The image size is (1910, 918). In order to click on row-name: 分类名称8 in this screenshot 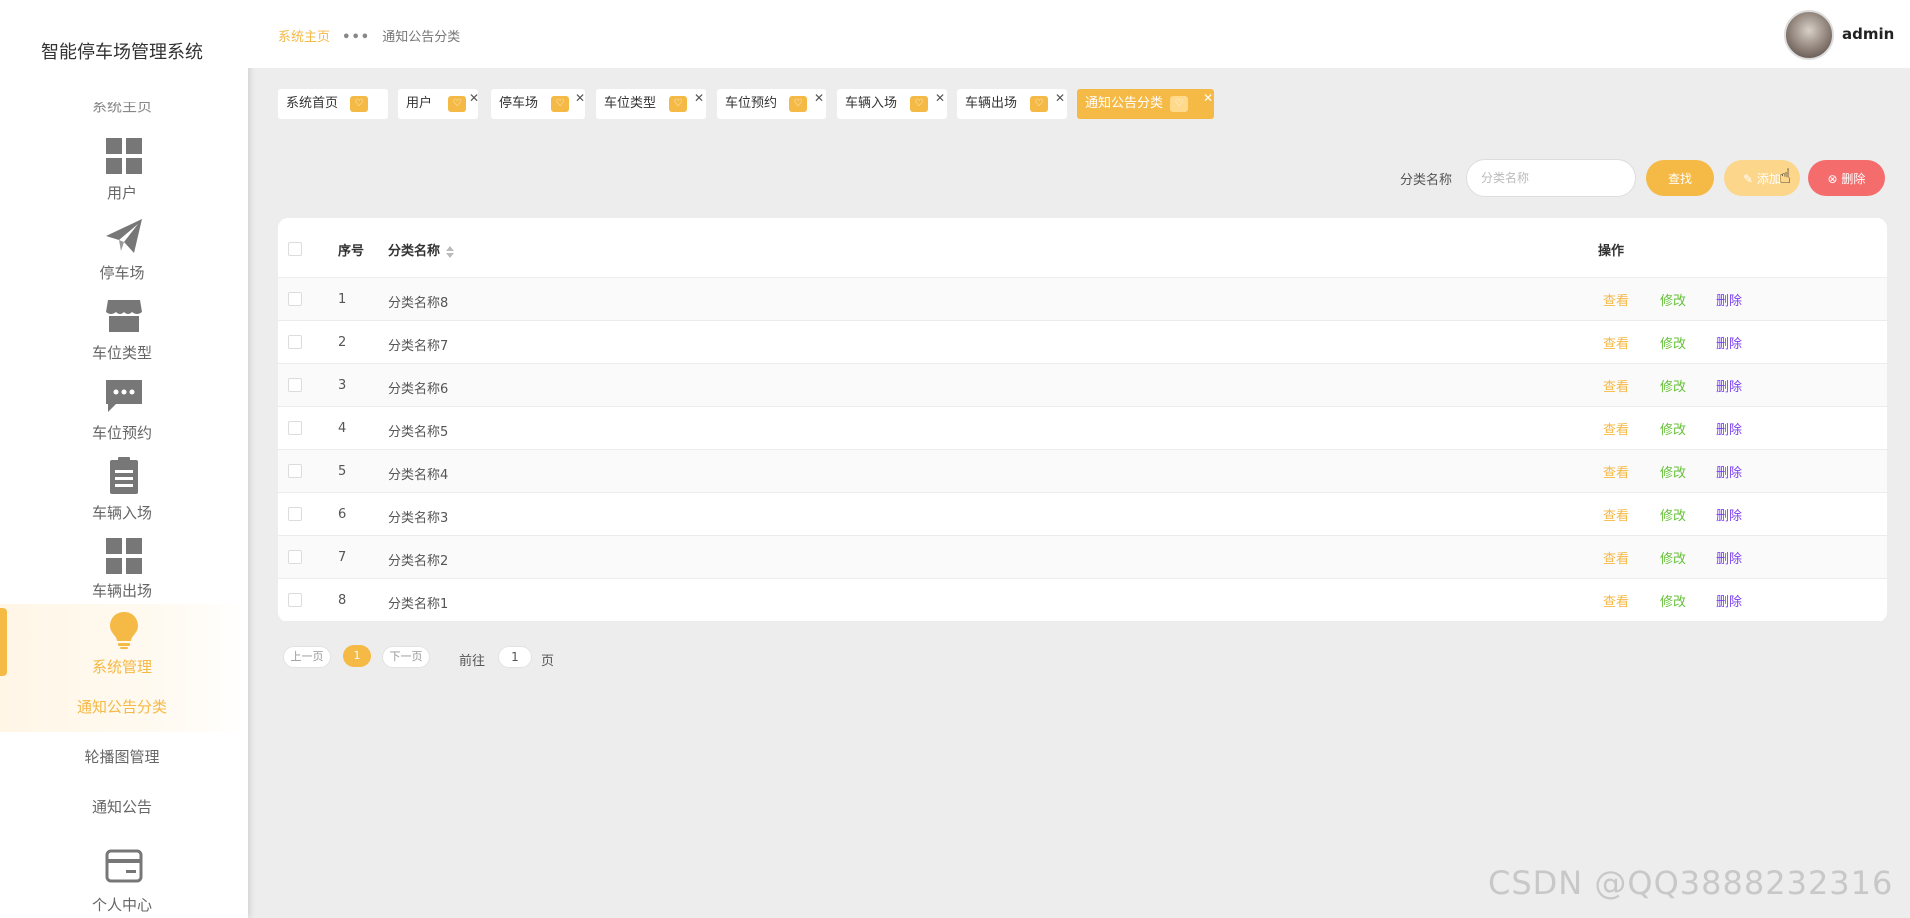, I will do `click(418, 303)`.